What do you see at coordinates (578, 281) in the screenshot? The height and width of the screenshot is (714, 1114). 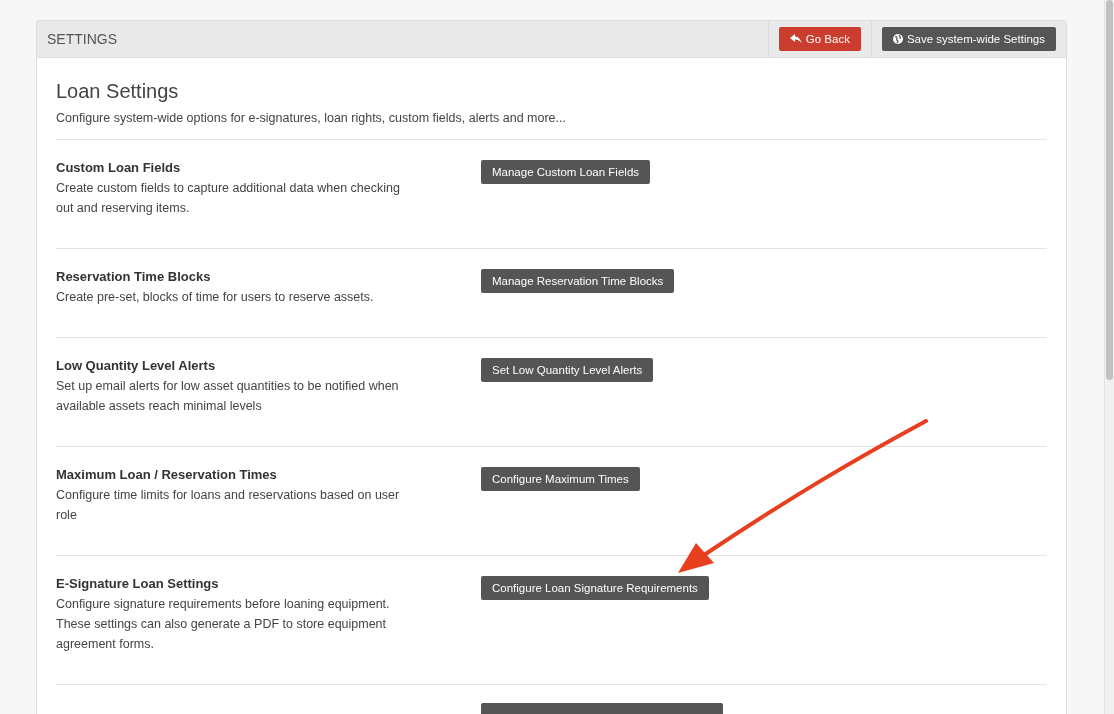 I see `setting-button: Manage Reservation Time Blocks` at bounding box center [578, 281].